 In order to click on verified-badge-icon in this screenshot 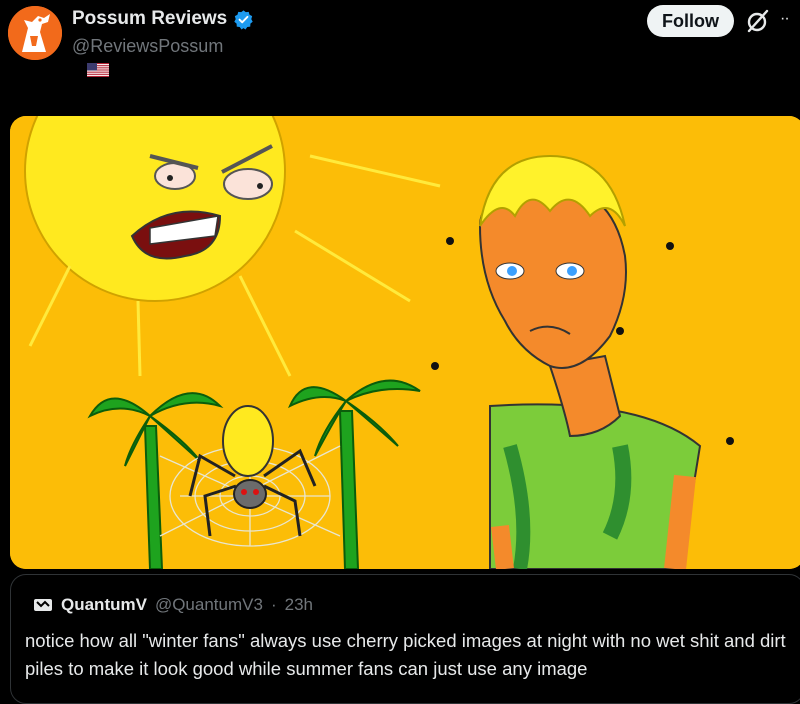, I will do `click(243, 19)`.